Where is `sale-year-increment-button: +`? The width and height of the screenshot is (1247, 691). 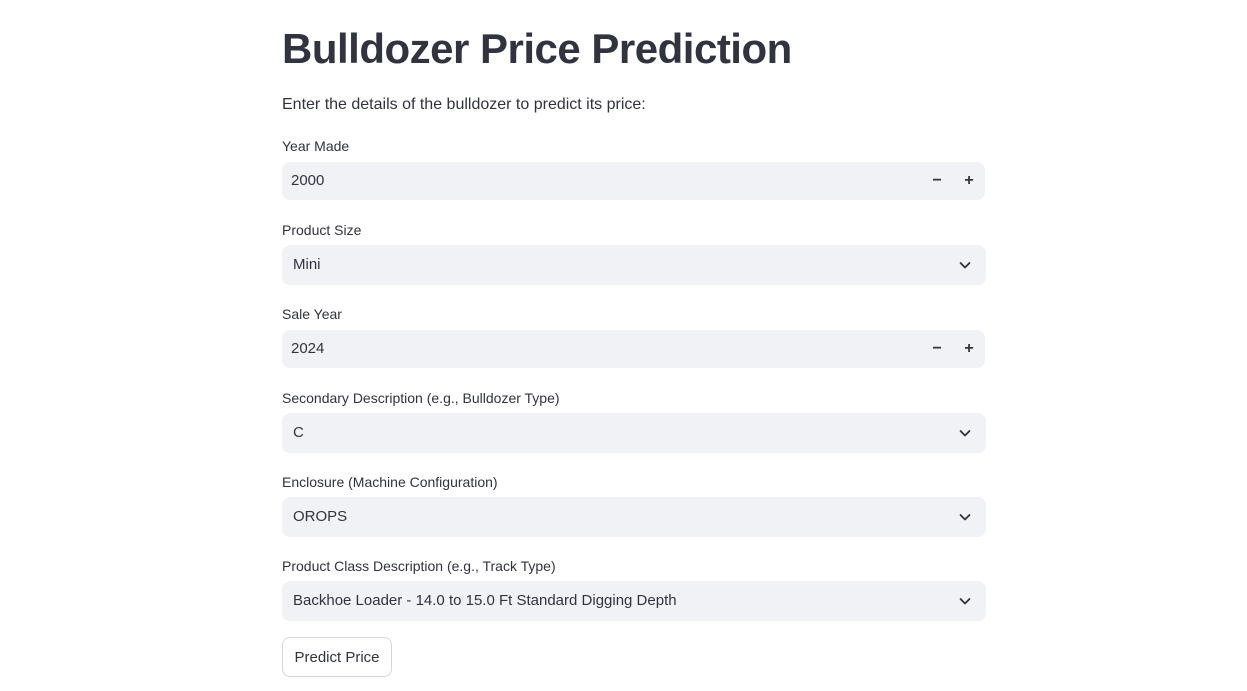 sale-year-increment-button: + is located at coordinates (969, 349).